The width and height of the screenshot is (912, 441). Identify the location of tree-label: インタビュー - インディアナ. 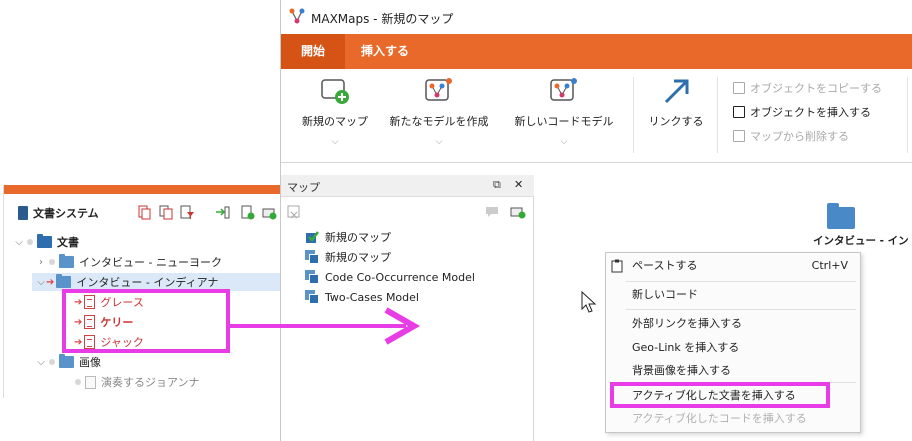
(147, 282).